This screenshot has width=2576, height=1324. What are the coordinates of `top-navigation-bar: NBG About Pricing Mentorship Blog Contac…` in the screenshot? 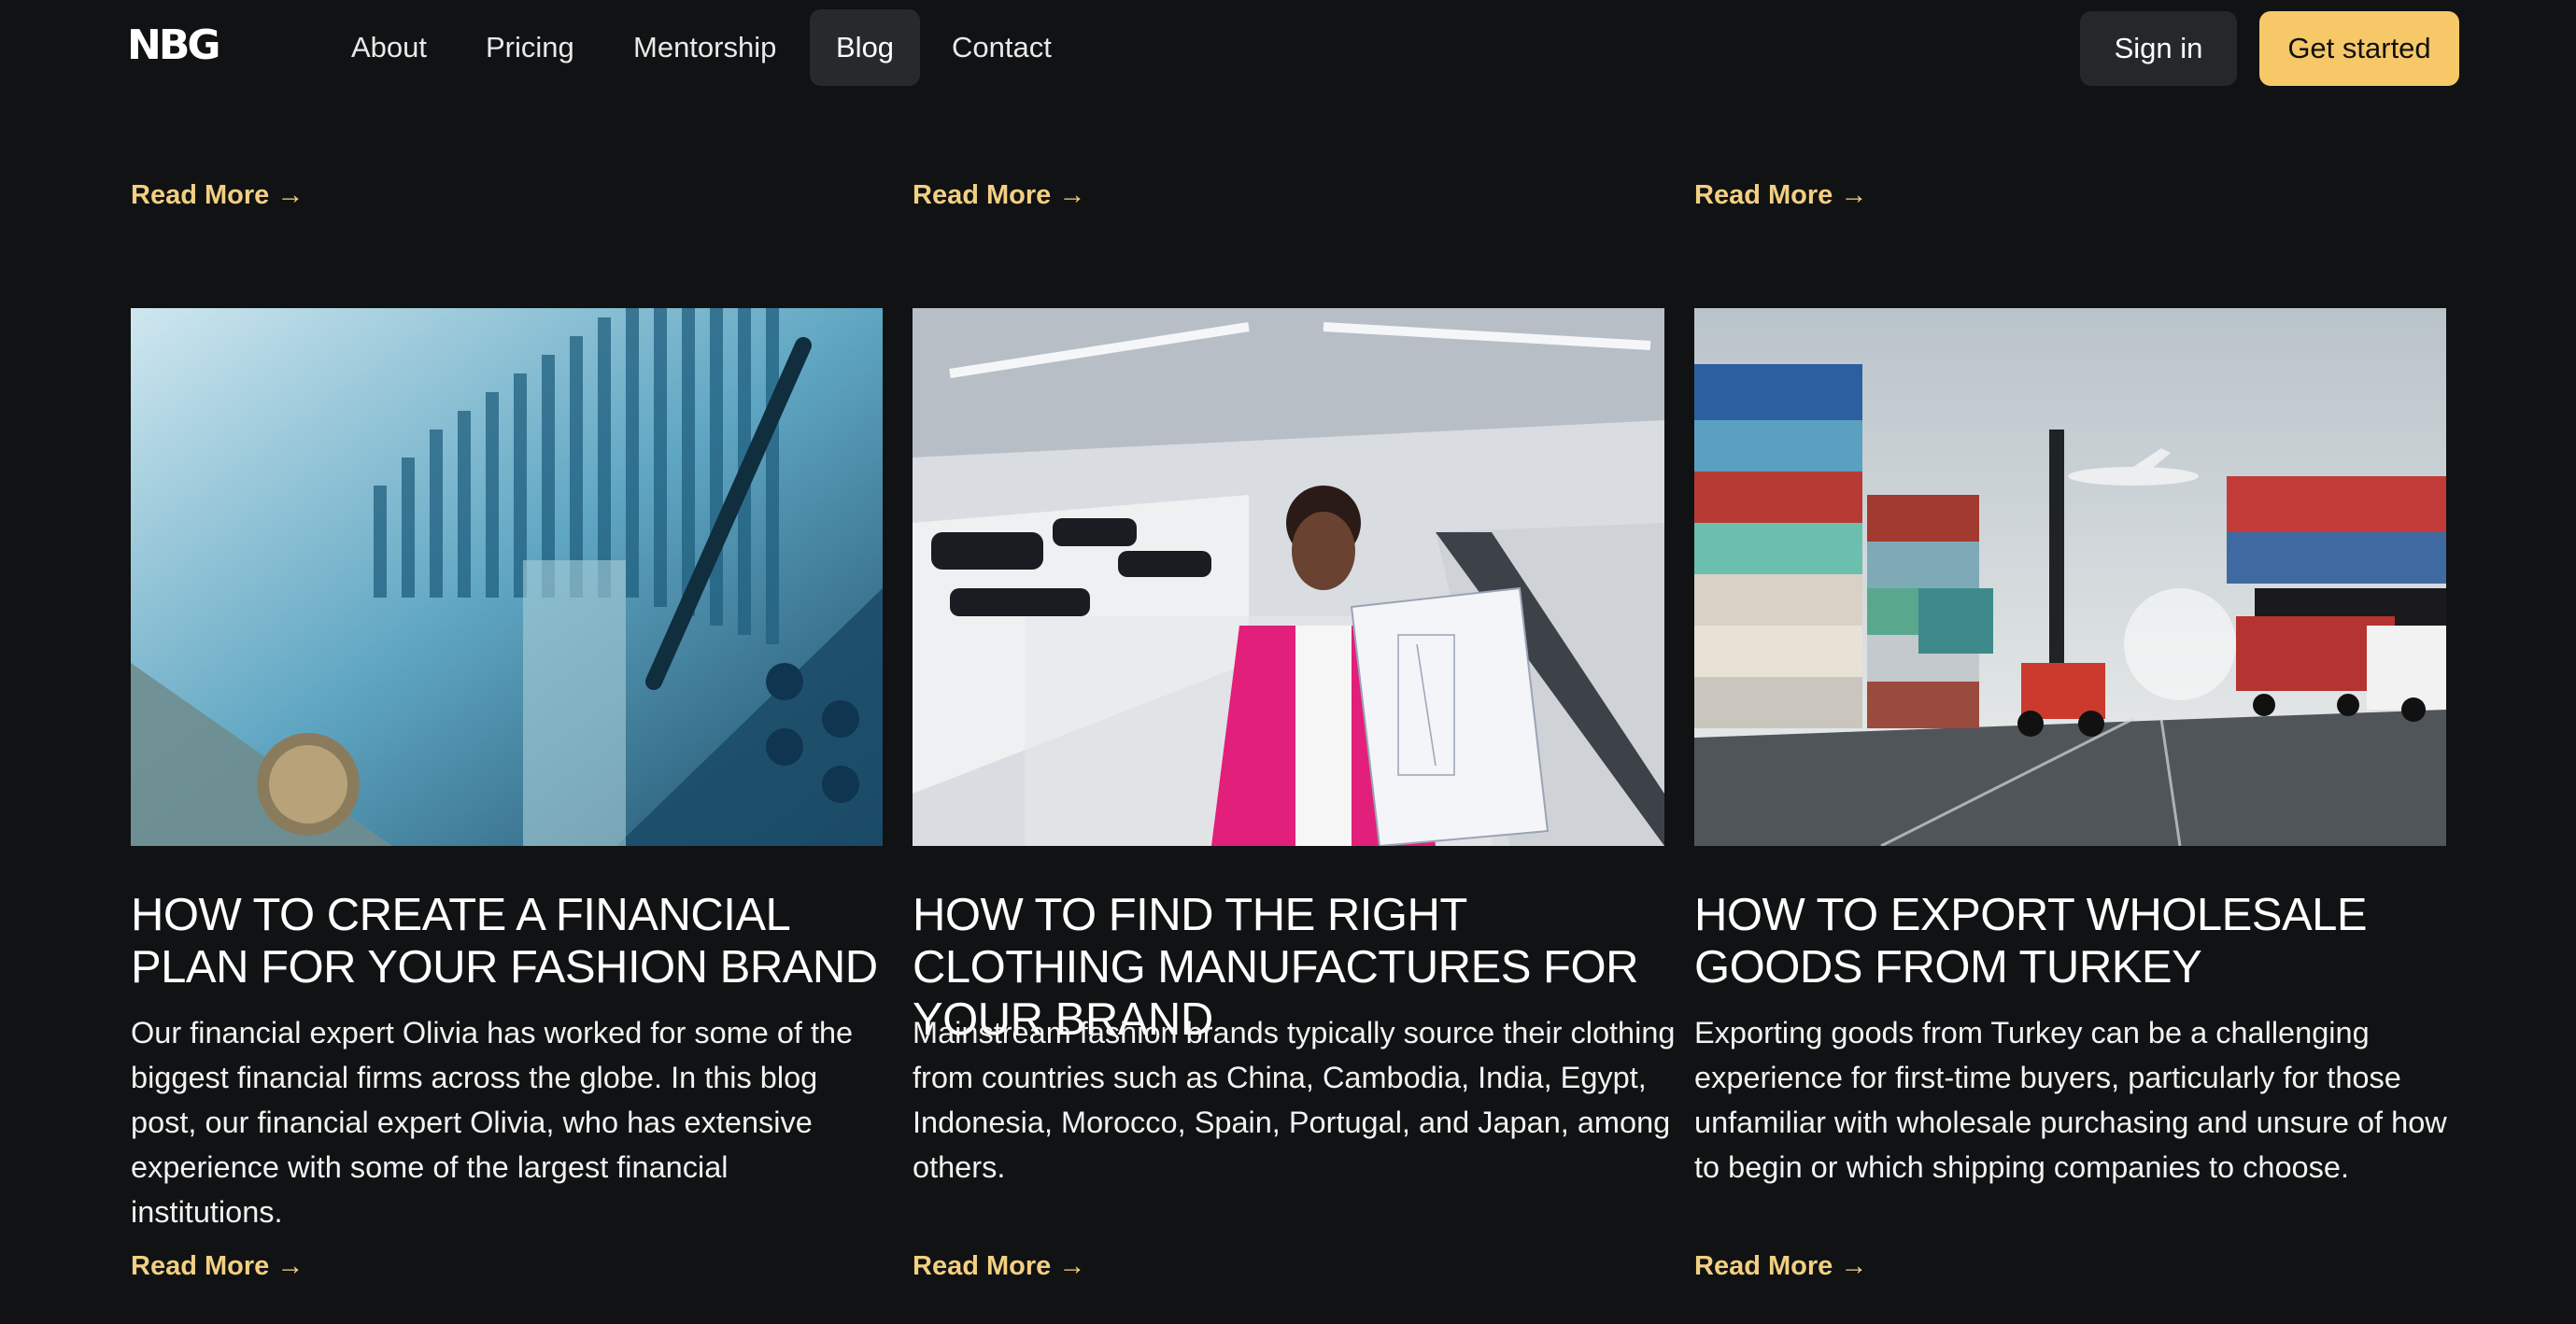 It's located at (1288, 48).